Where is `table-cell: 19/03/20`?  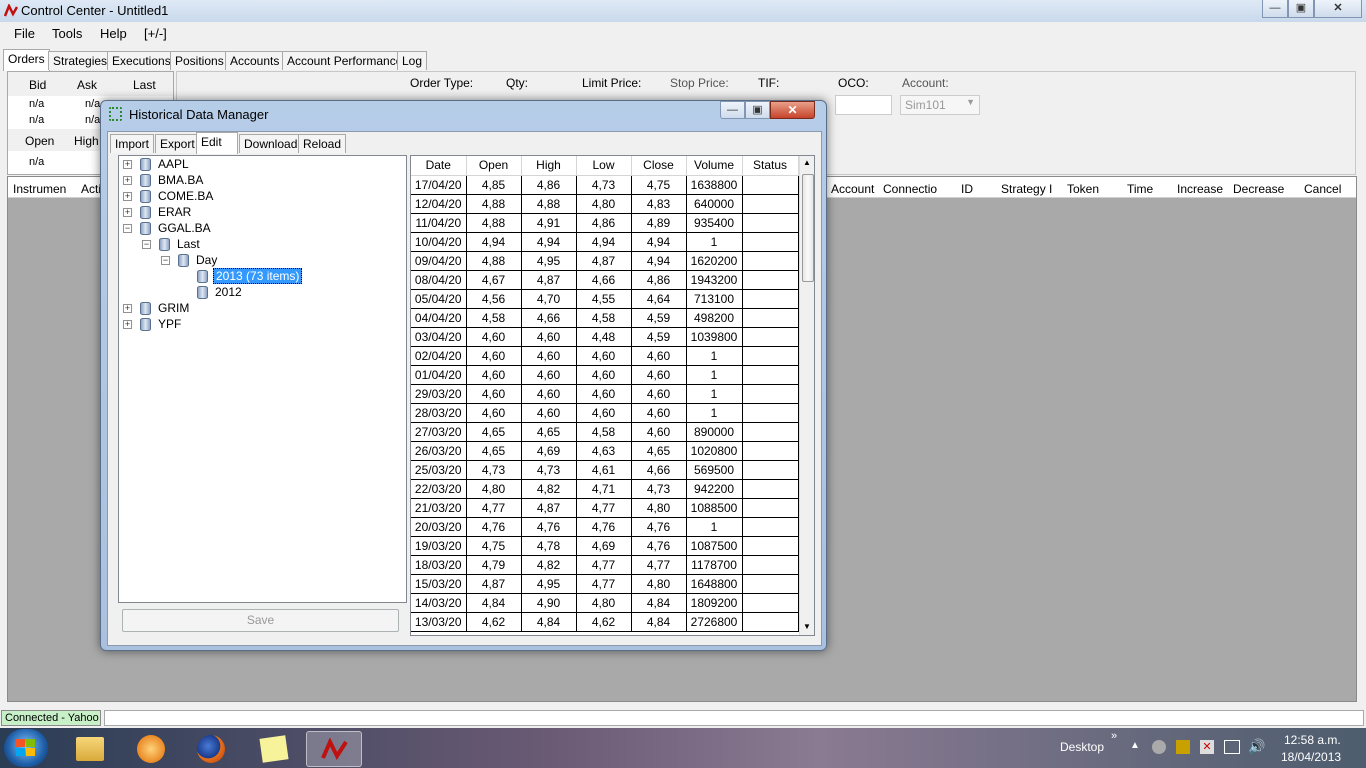
table-cell: 19/03/20 is located at coordinates (439, 546).